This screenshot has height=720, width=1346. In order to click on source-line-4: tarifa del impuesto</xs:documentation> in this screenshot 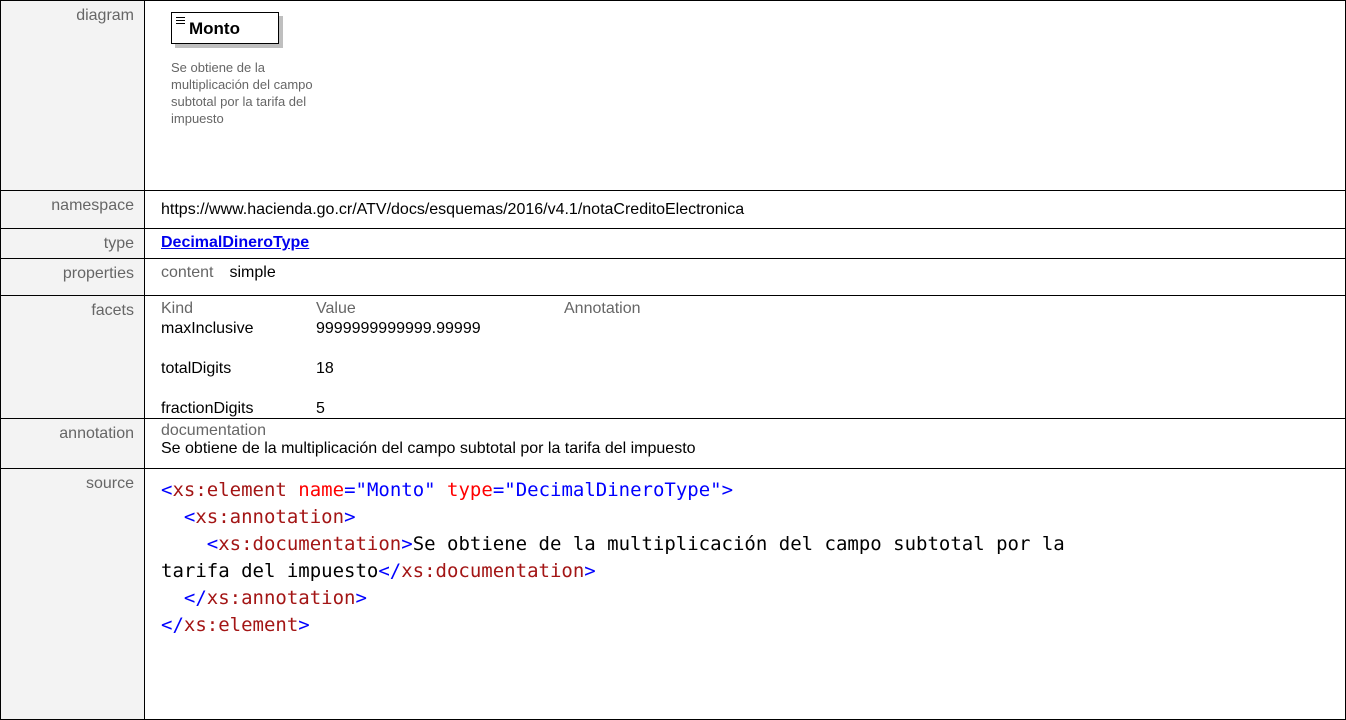, I will do `click(753, 571)`.